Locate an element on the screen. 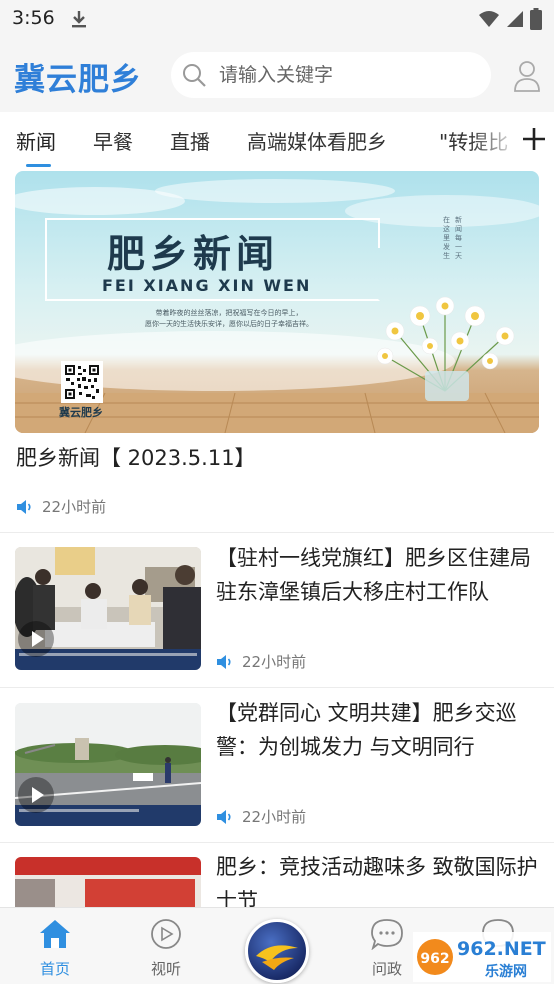 The image size is (554, 984). watermark-logo: 962 962.NET 乐游网 is located at coordinates (482, 957).